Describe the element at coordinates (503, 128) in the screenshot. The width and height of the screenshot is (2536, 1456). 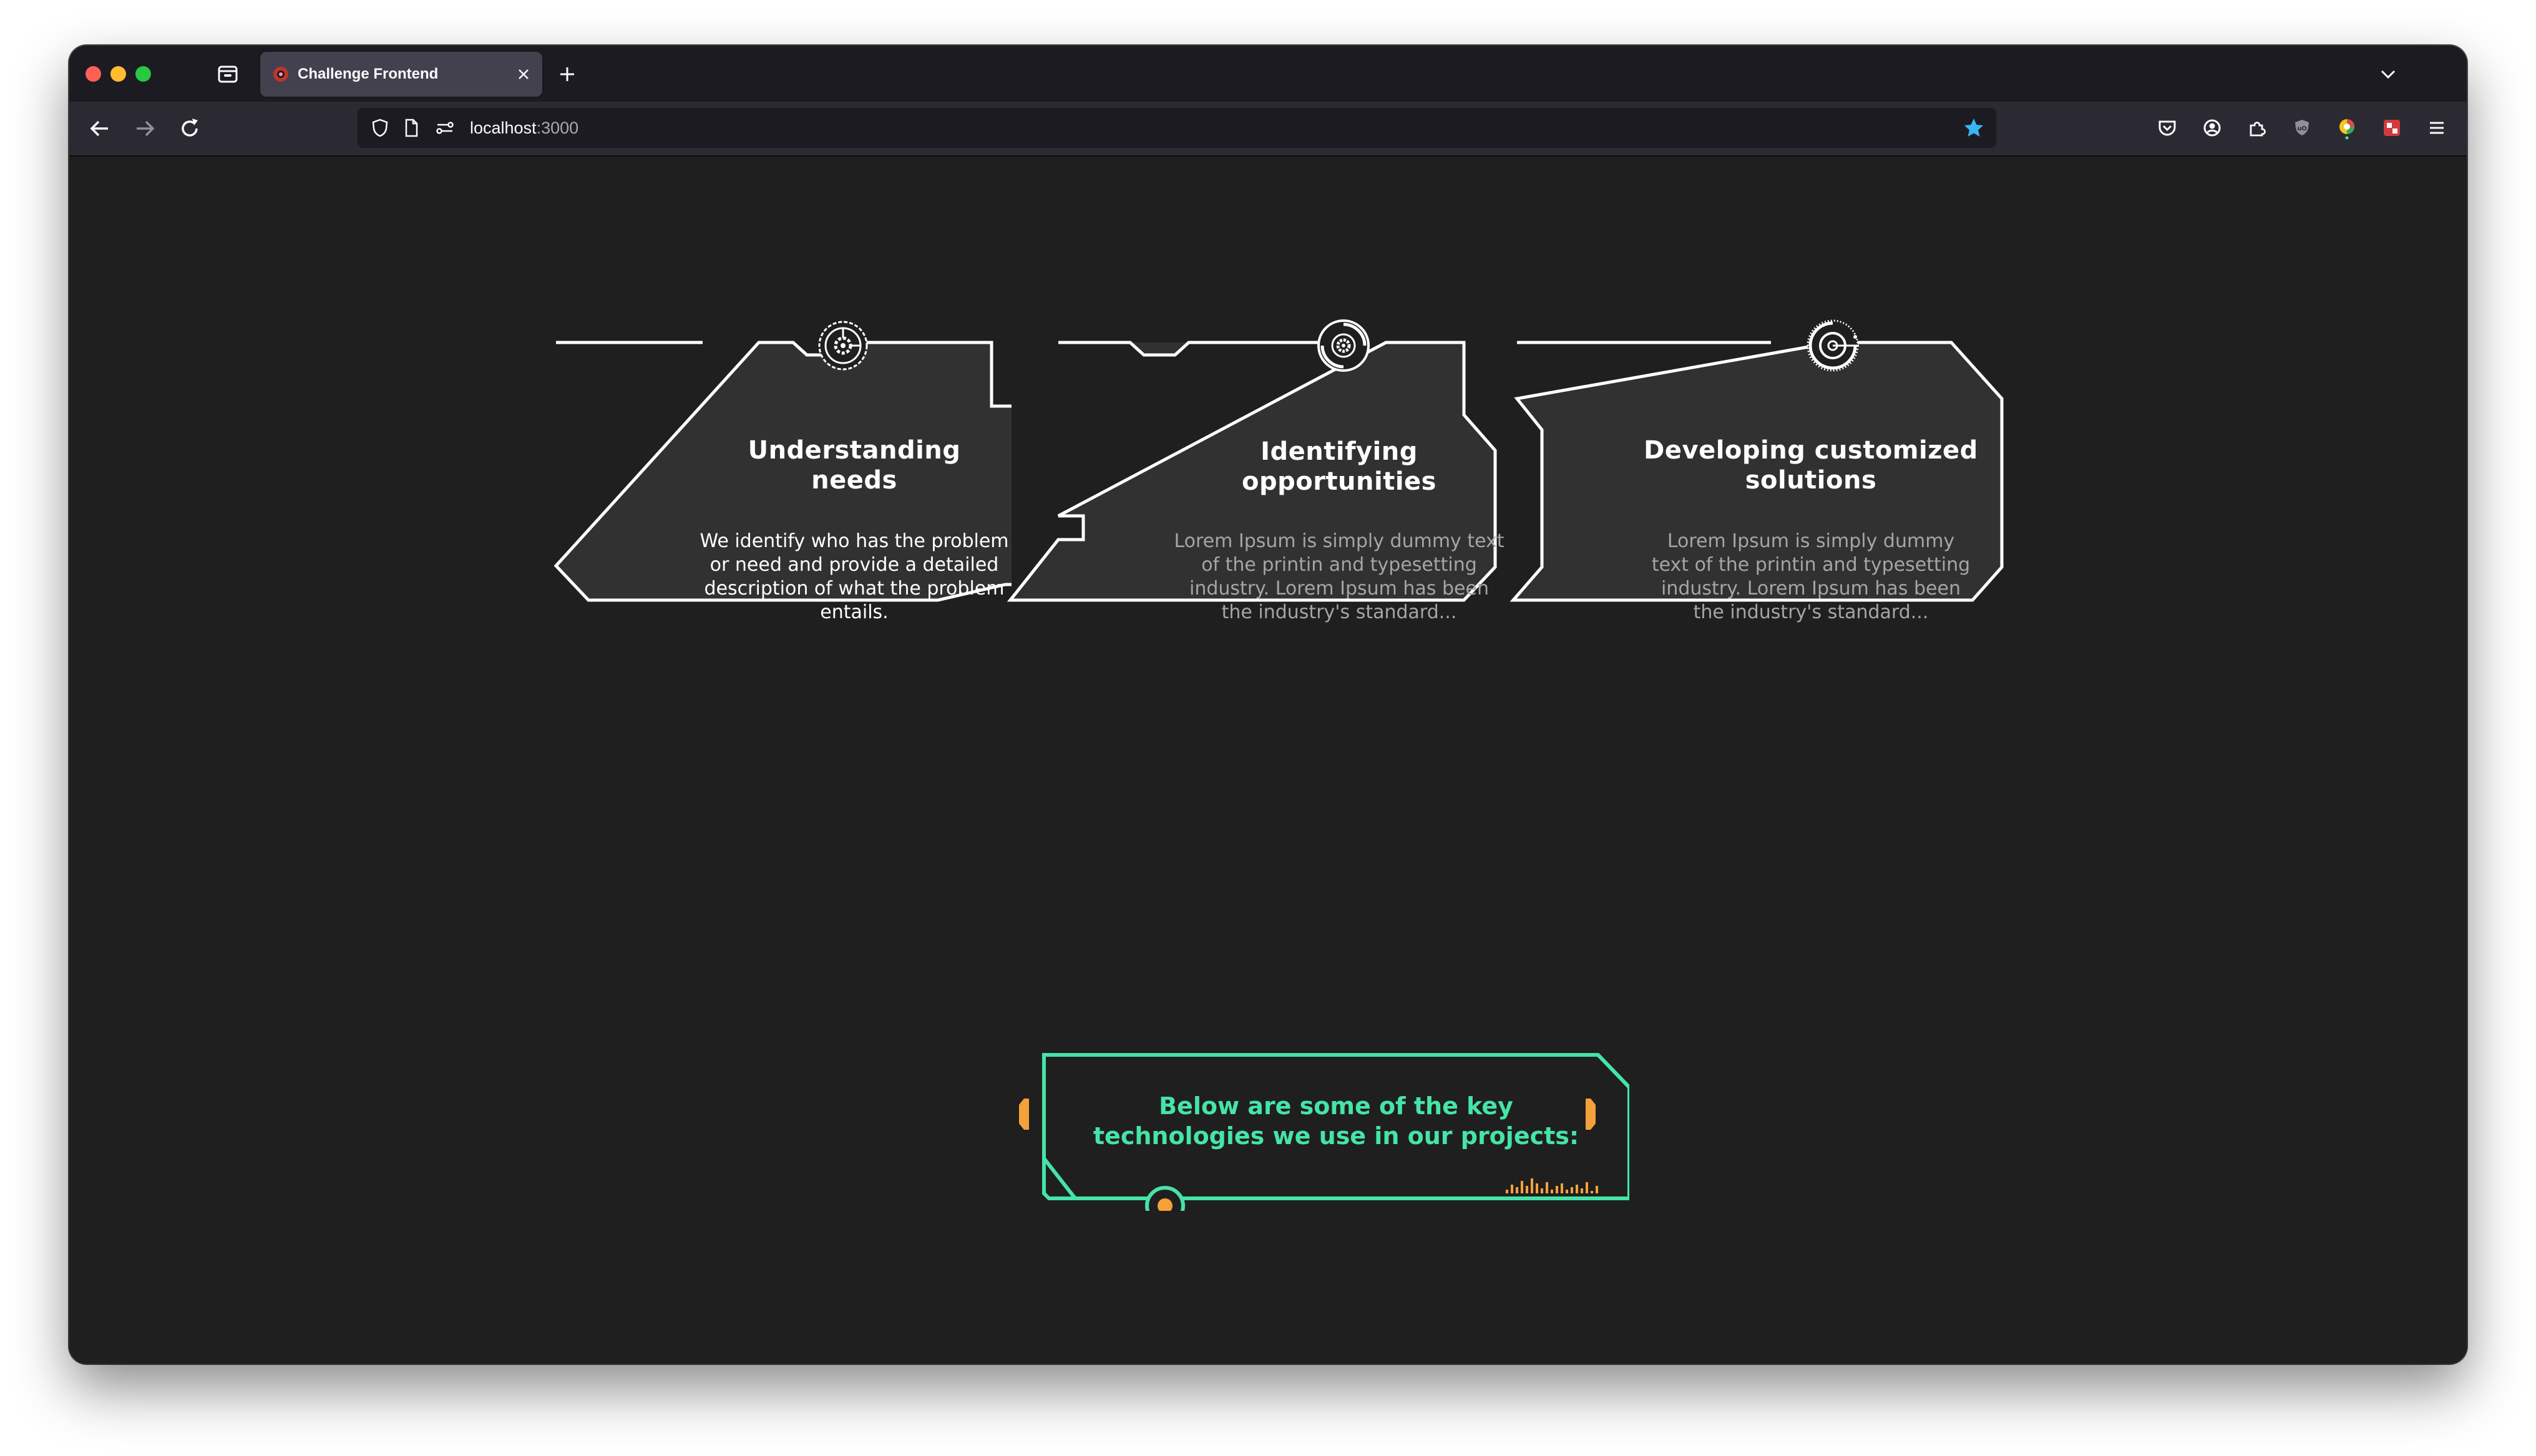
I see `url-host: localhost` at that location.